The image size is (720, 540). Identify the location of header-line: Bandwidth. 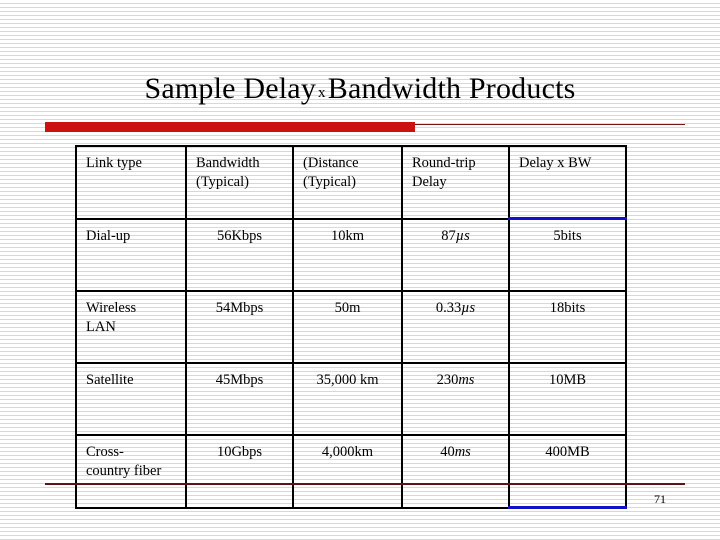
(228, 163).